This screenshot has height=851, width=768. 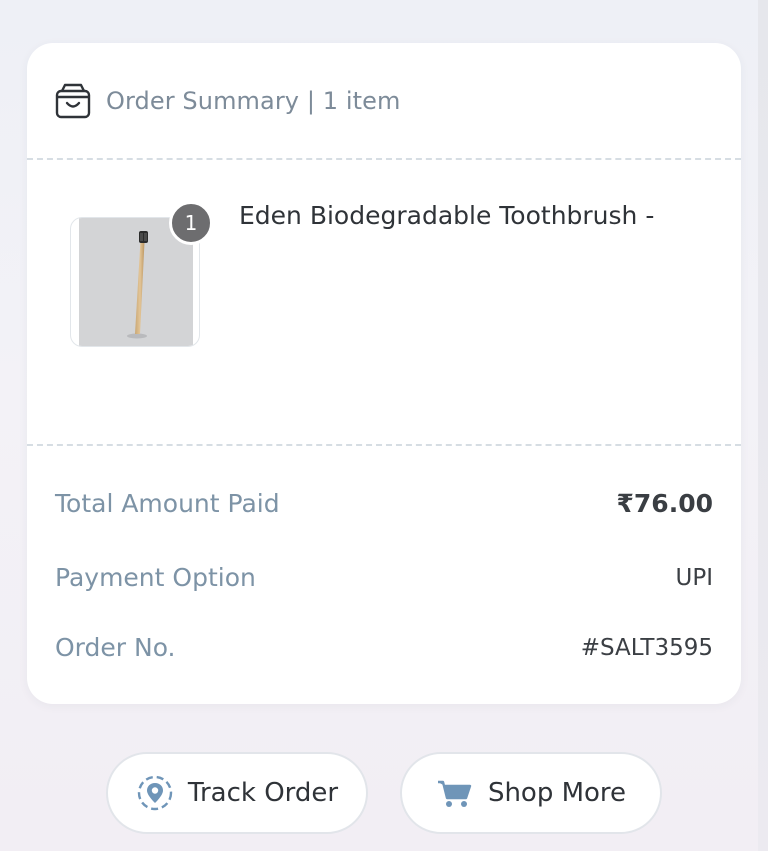 I want to click on page-edge, so click(x=763, y=425).